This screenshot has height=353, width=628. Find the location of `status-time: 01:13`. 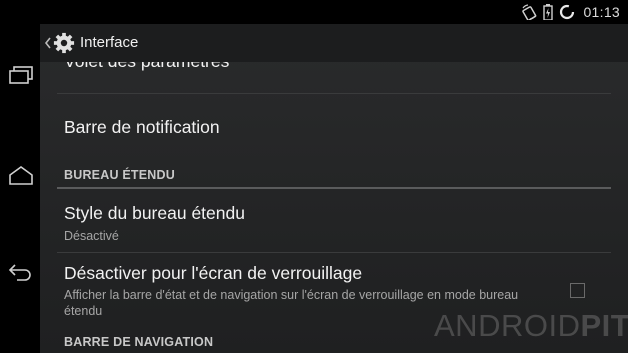

status-time: 01:13 is located at coordinates (601, 12).